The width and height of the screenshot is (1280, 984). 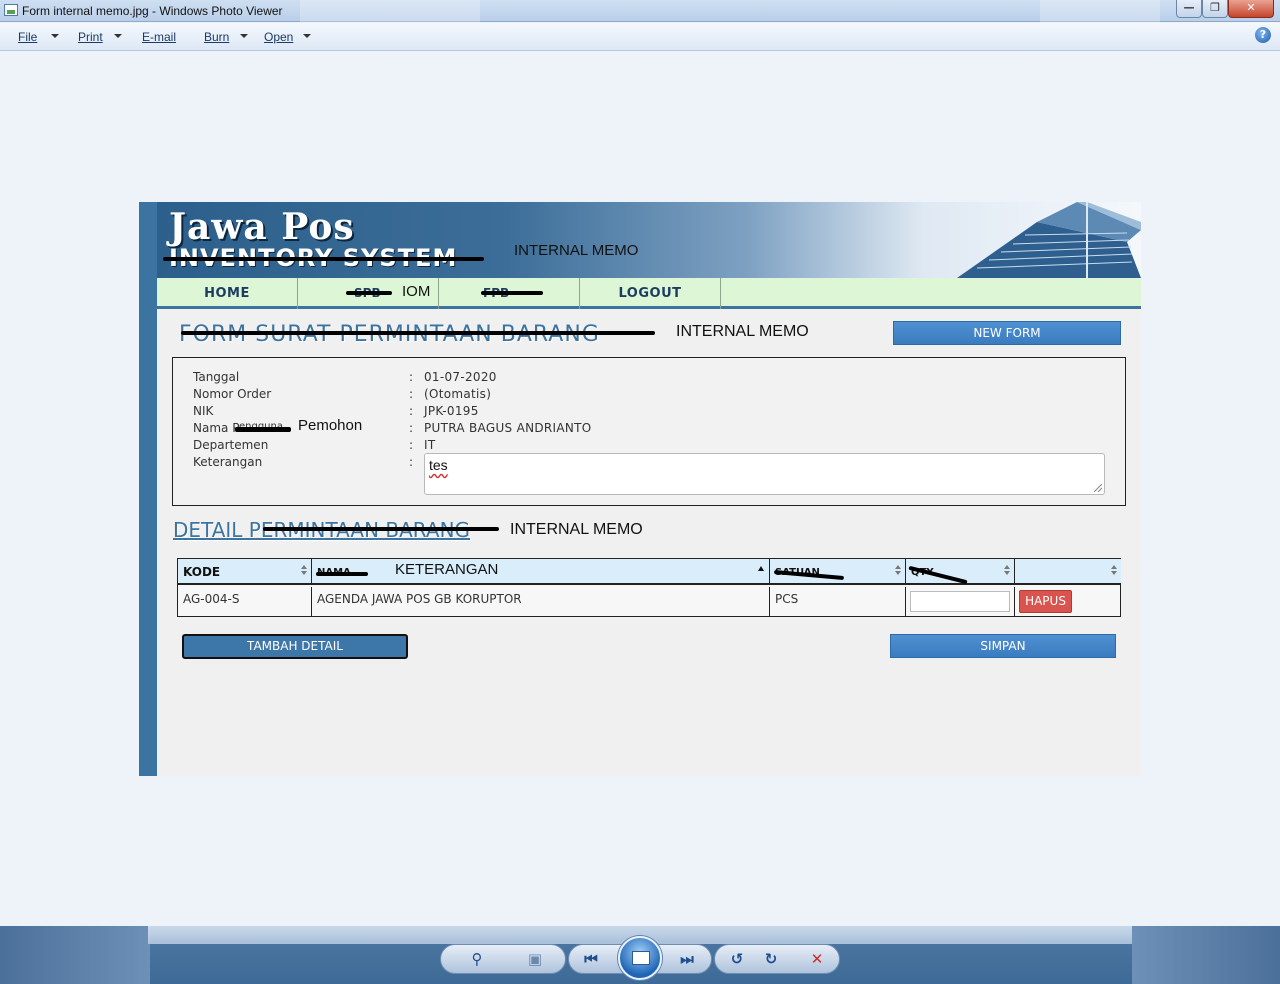 What do you see at coordinates (640, 37) in the screenshot?
I see `menu-bar: File Print E-mail Burn Open ?` at bounding box center [640, 37].